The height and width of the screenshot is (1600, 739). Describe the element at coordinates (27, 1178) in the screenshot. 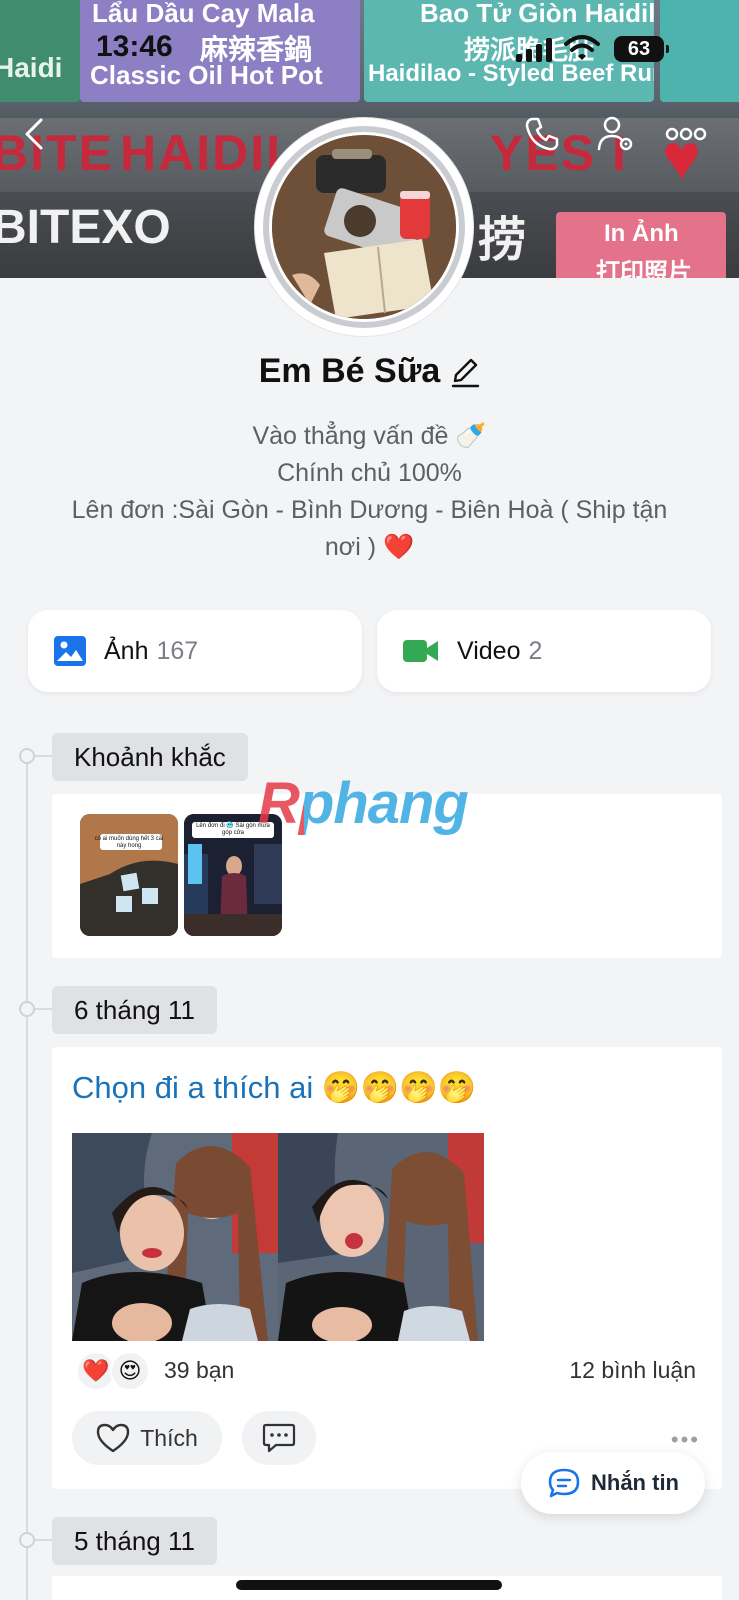

I see `timeline-line` at that location.